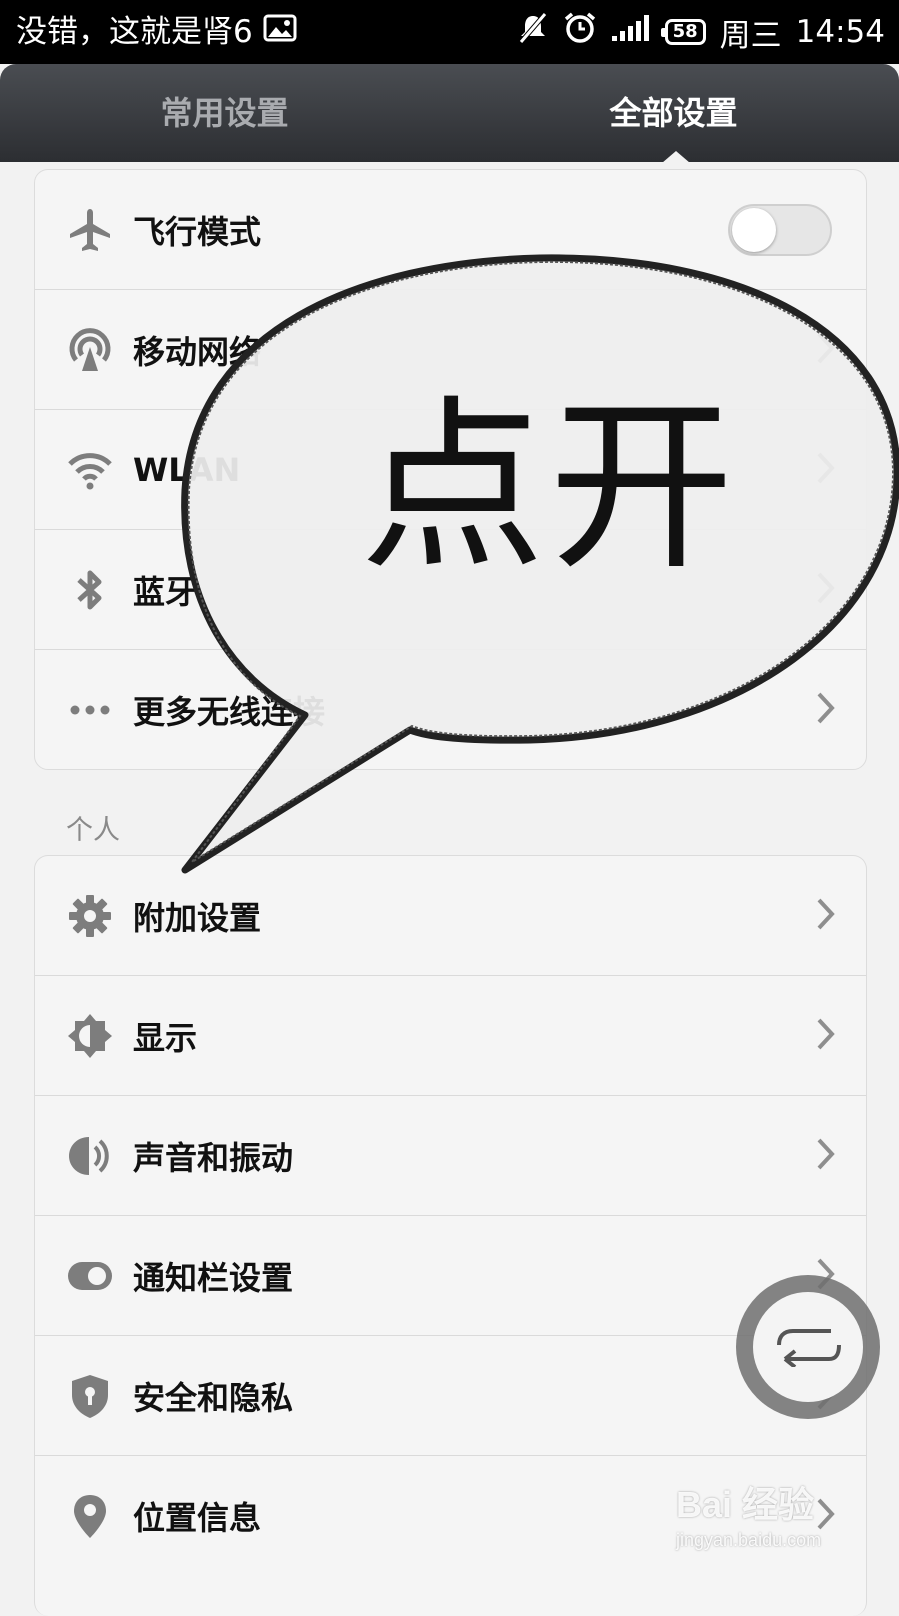  Describe the element at coordinates (90, 230) in the screenshot. I see `airplane-icon` at that location.